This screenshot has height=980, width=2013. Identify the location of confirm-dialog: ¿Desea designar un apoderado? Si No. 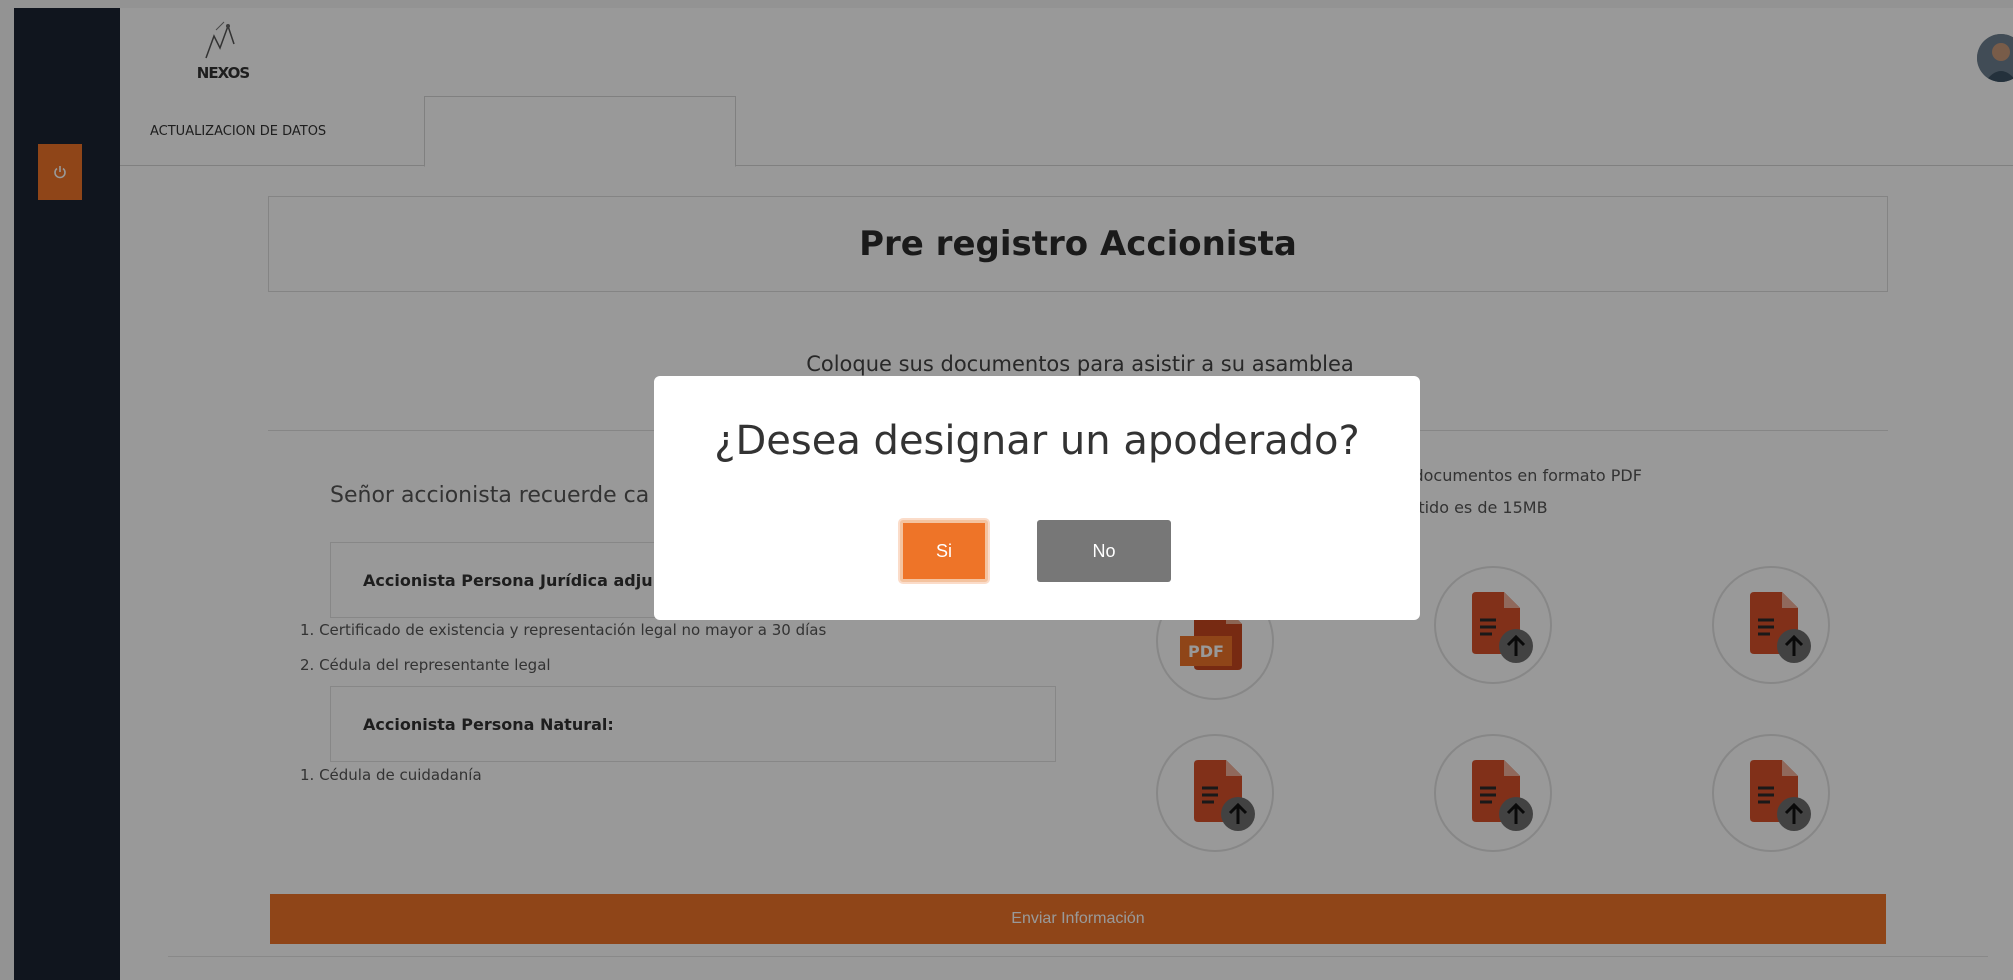
(1037, 498).